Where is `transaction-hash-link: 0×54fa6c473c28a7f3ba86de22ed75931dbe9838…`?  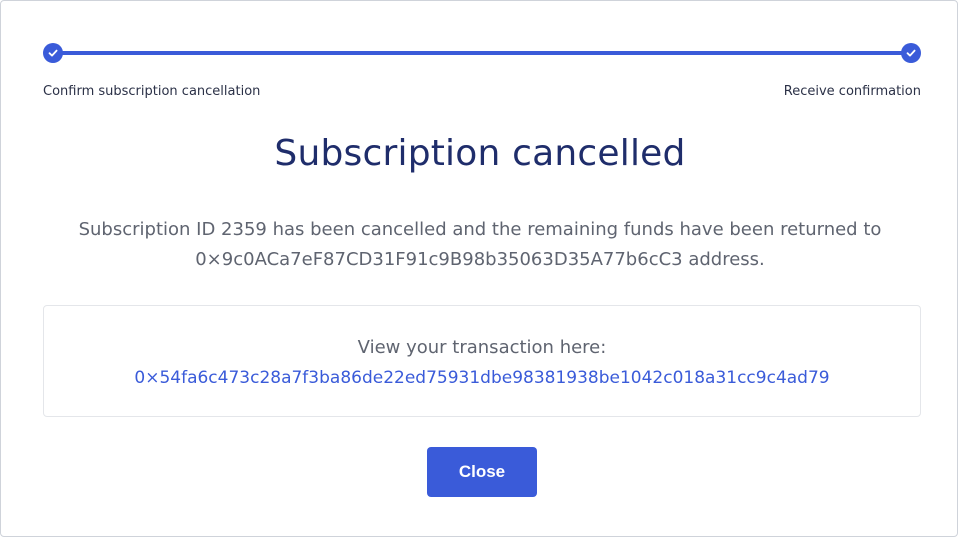 transaction-hash-link: 0×54fa6c473c28a7f3ba86de22ed75931dbe9838… is located at coordinates (482, 378).